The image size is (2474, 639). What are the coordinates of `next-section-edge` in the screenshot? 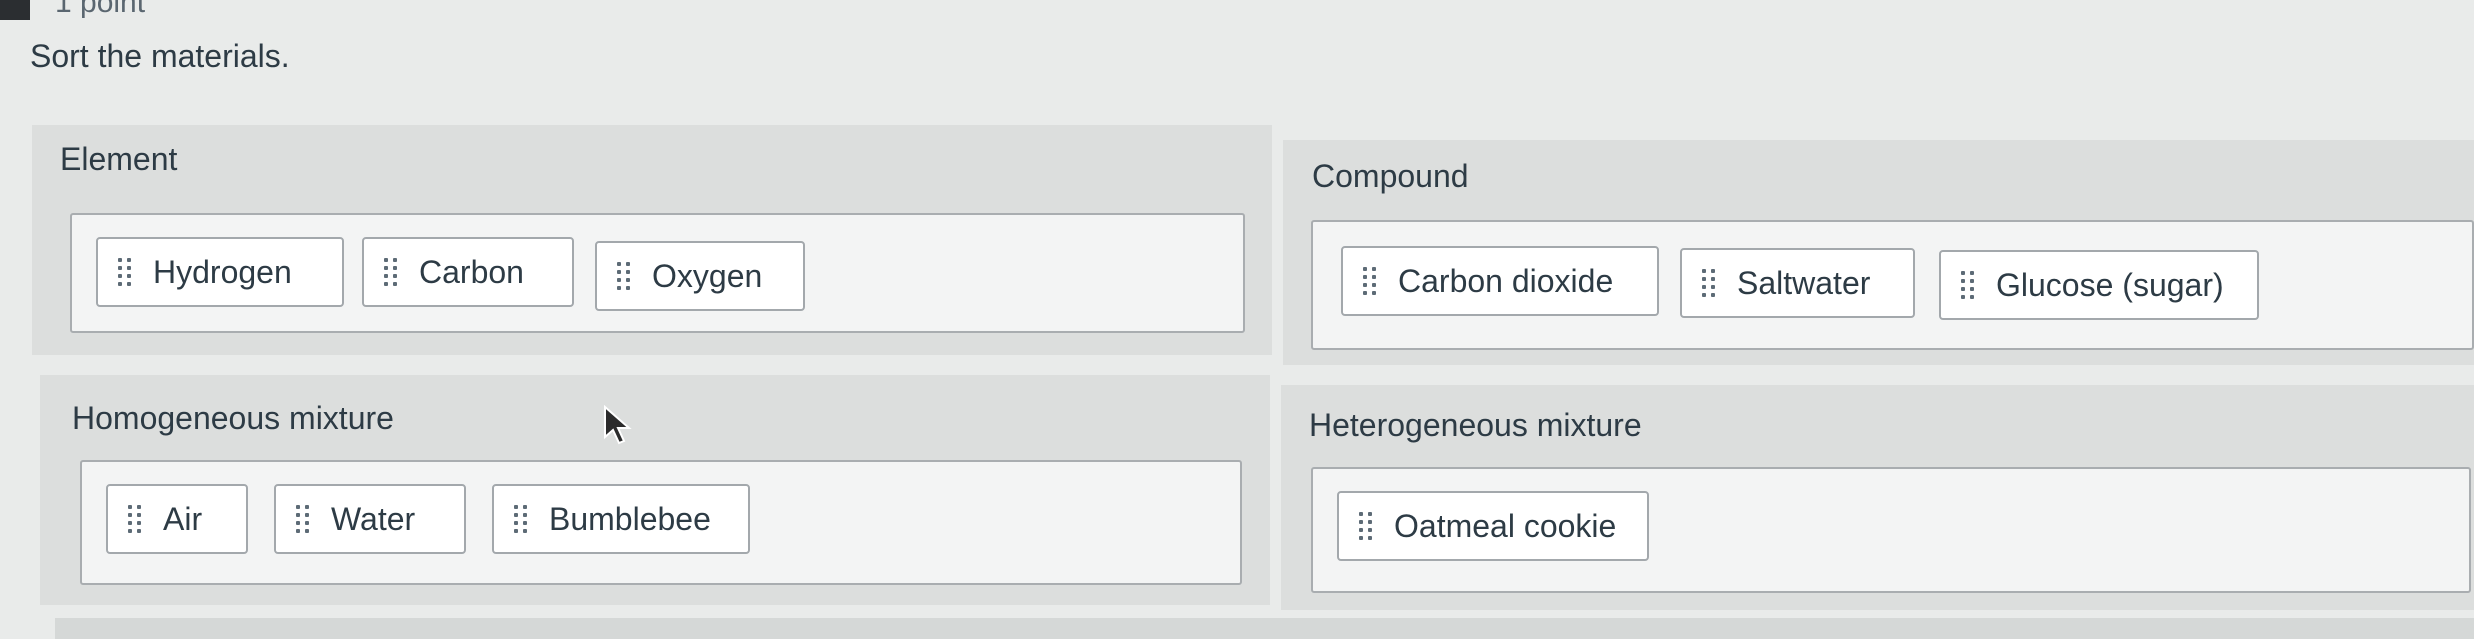 It's located at (1264, 628).